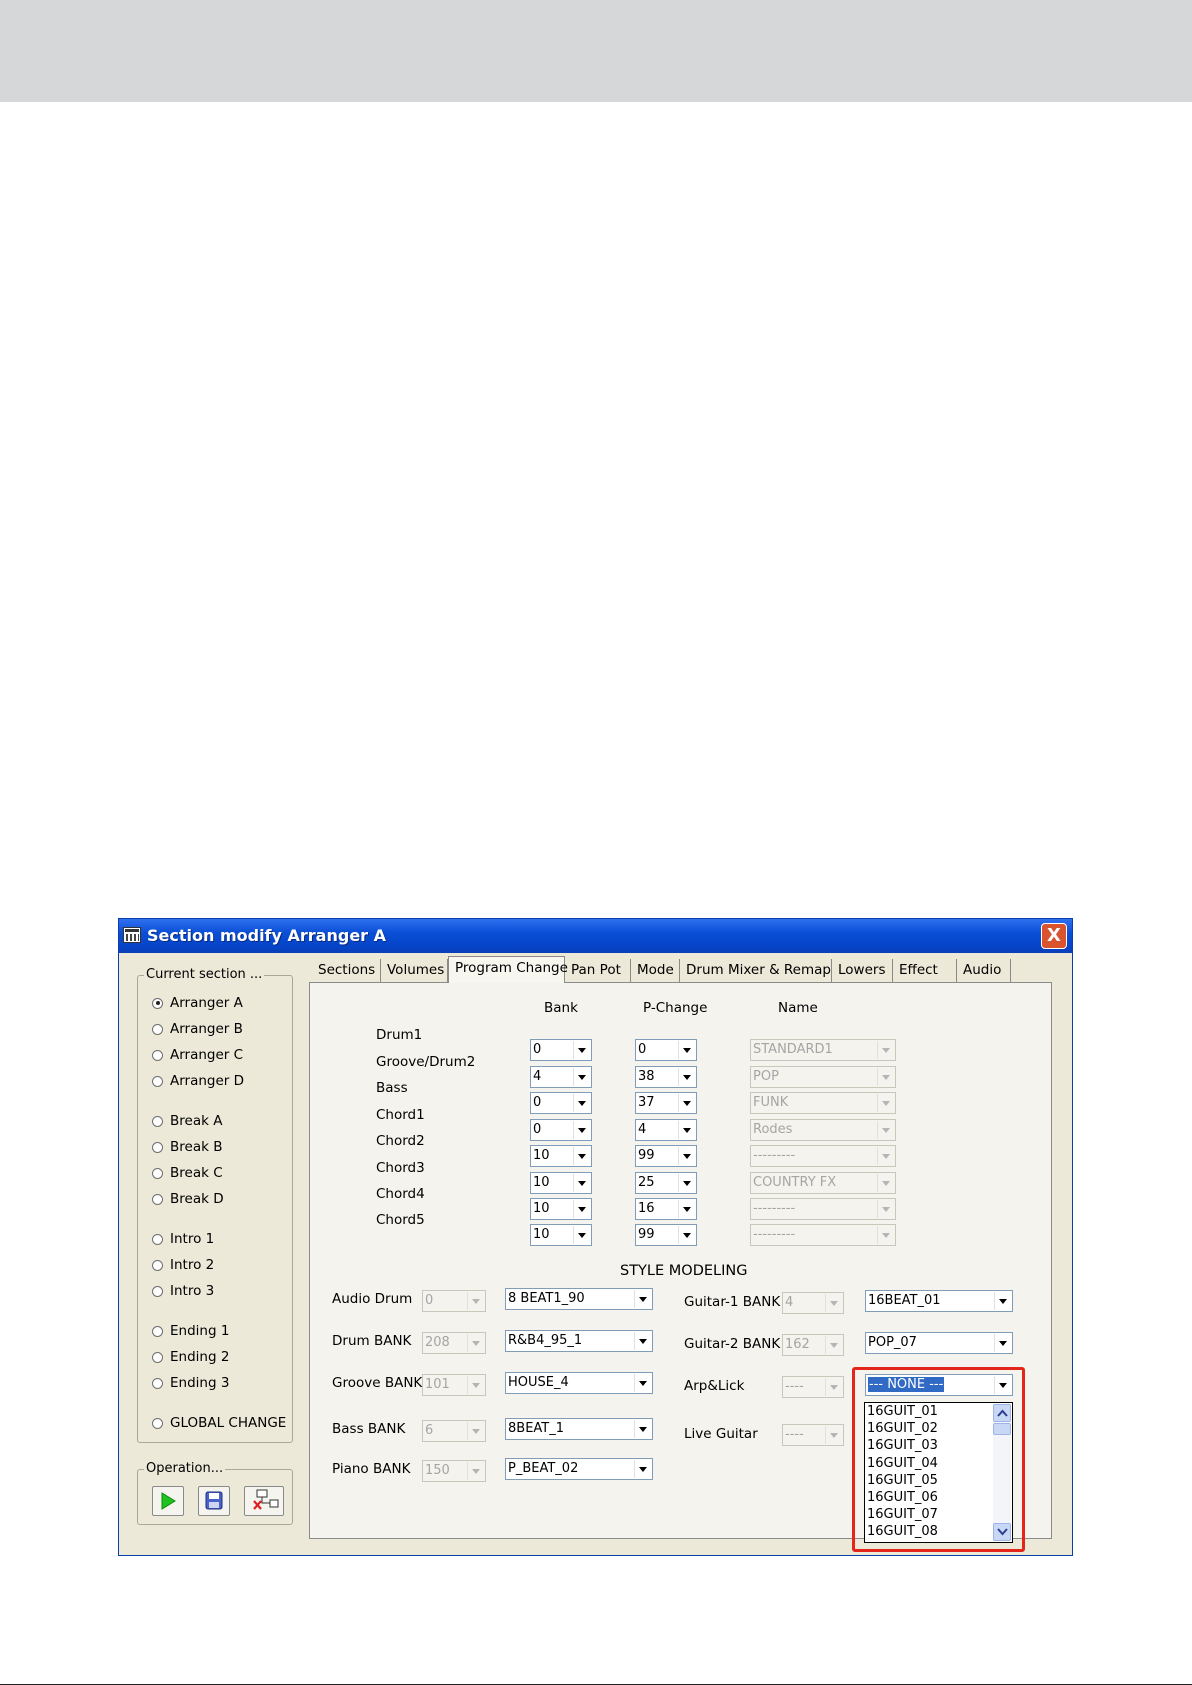  Describe the element at coordinates (561, 1077) in the screenshot. I see `bank-select: 4` at that location.